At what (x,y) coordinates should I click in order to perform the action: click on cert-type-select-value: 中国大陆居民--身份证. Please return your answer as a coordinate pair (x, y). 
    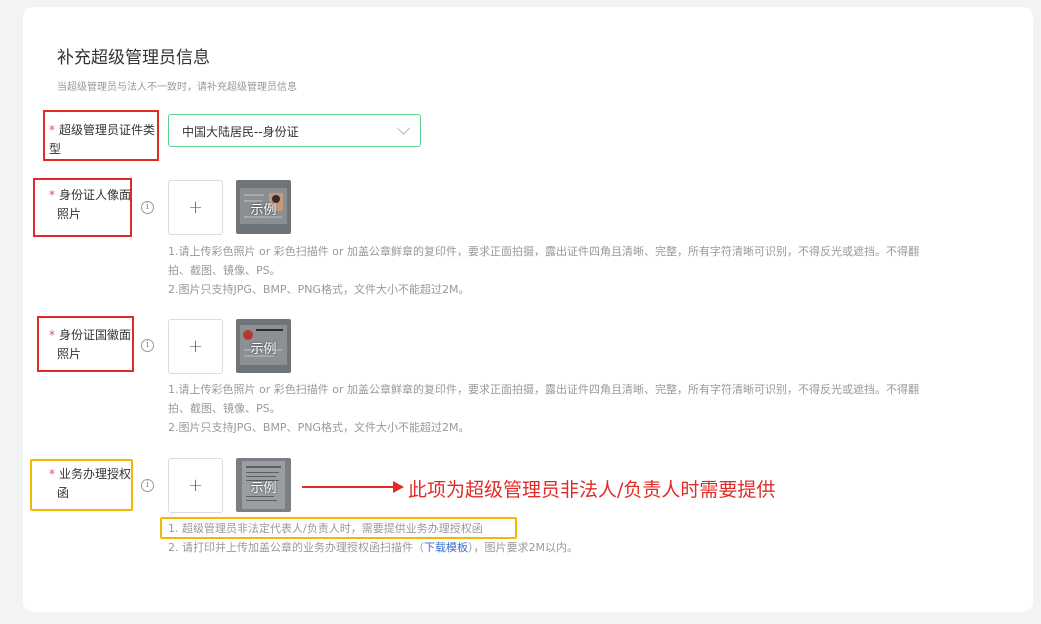
    Looking at the image, I should click on (240, 132).